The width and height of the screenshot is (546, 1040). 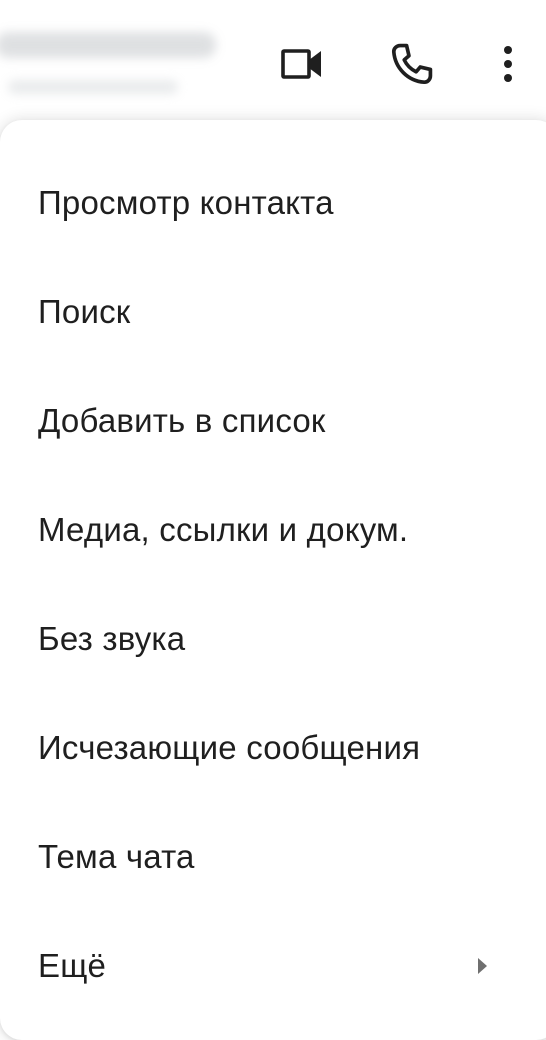 I want to click on vertical-dots-glyph, so click(x=508, y=64).